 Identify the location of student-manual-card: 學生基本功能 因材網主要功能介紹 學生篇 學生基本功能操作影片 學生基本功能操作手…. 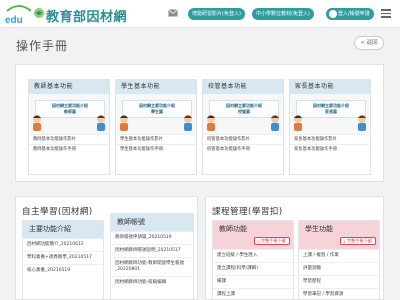
(156, 127).